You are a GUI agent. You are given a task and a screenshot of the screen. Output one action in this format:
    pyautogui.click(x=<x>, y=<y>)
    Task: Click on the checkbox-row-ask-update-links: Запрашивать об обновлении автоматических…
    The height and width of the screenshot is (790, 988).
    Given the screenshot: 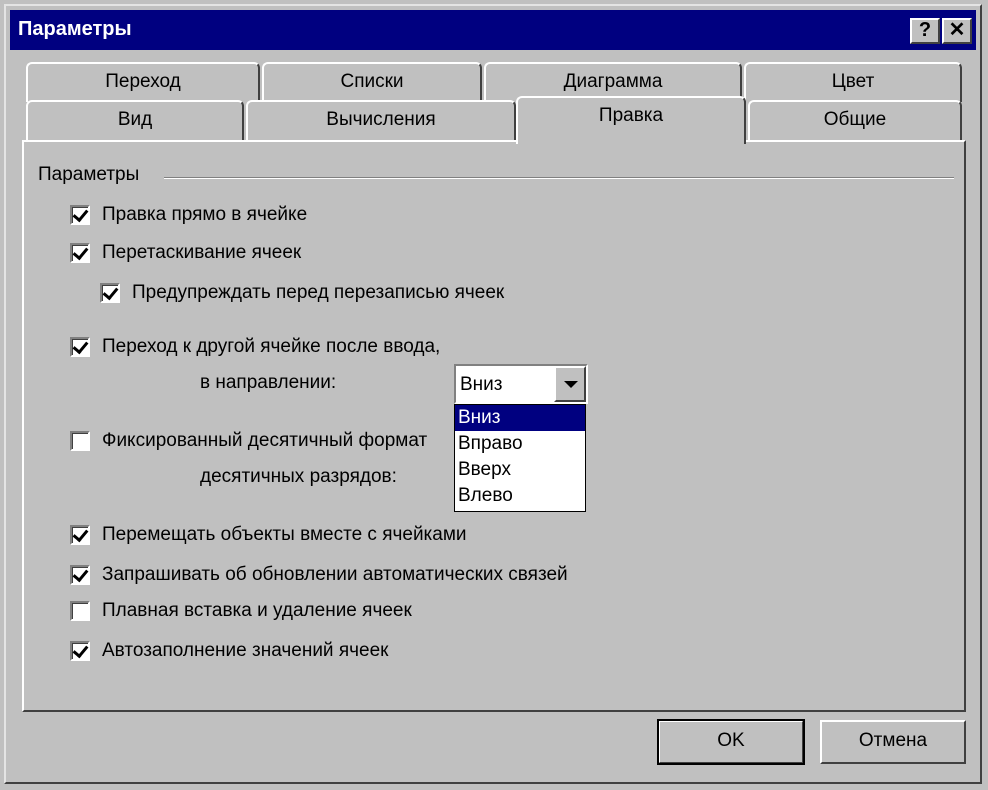 What is the action you would take?
    pyautogui.click(x=319, y=575)
    